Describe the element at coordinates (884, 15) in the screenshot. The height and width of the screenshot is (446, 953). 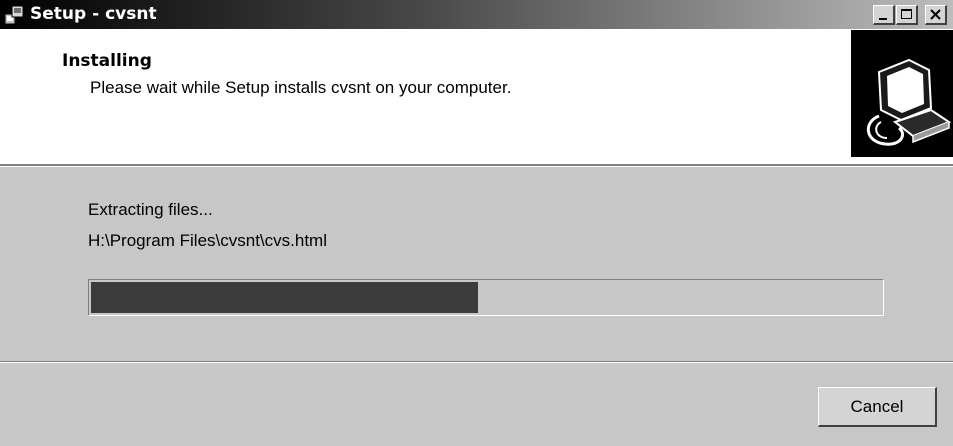
I see `minimize-button` at that location.